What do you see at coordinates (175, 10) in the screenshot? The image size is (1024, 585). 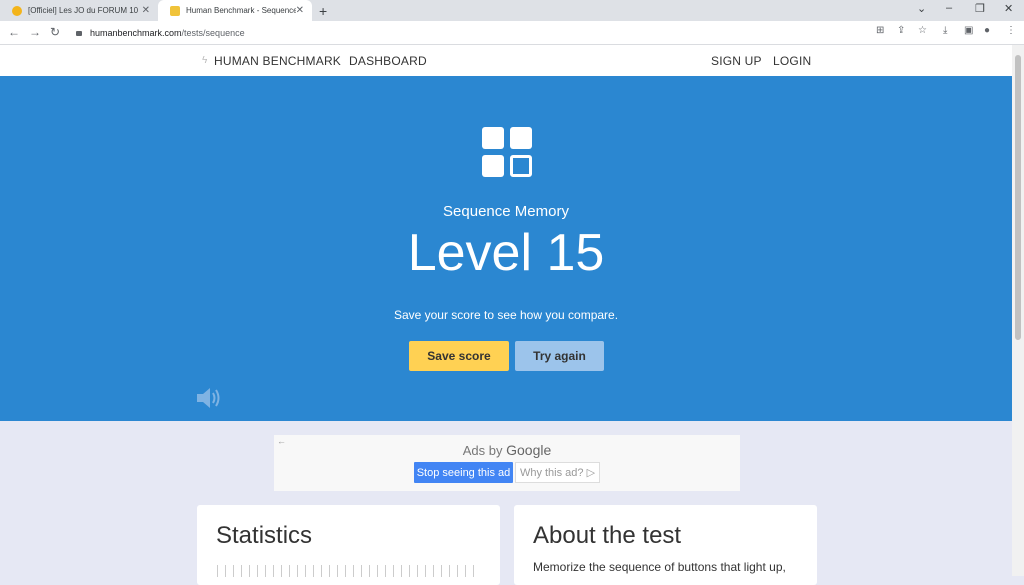 I see `bolt-icon` at bounding box center [175, 10].